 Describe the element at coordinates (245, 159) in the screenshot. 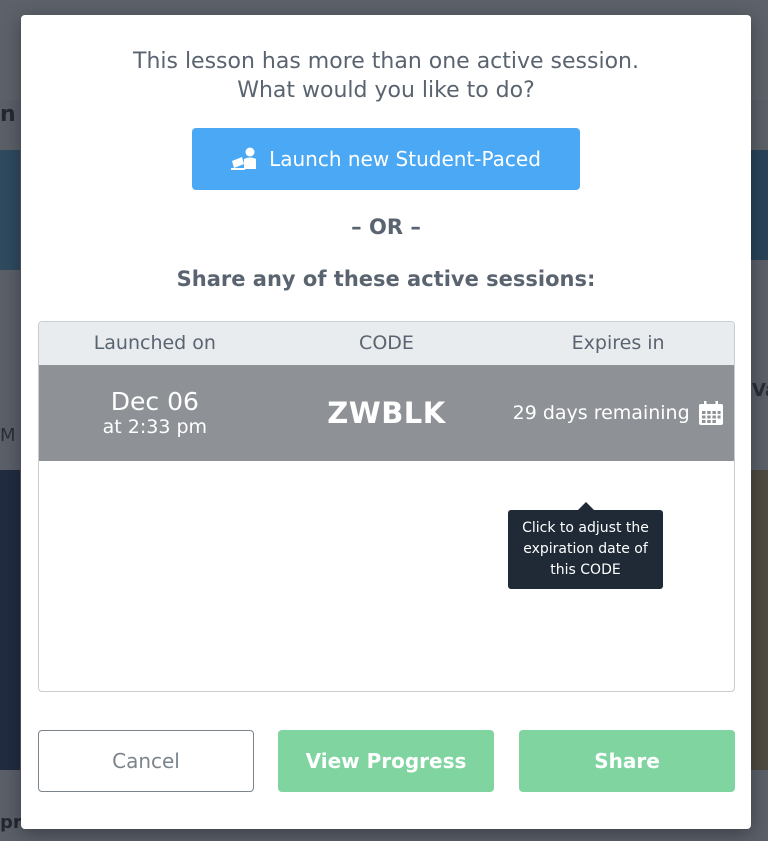

I see `student-paced-icon` at that location.